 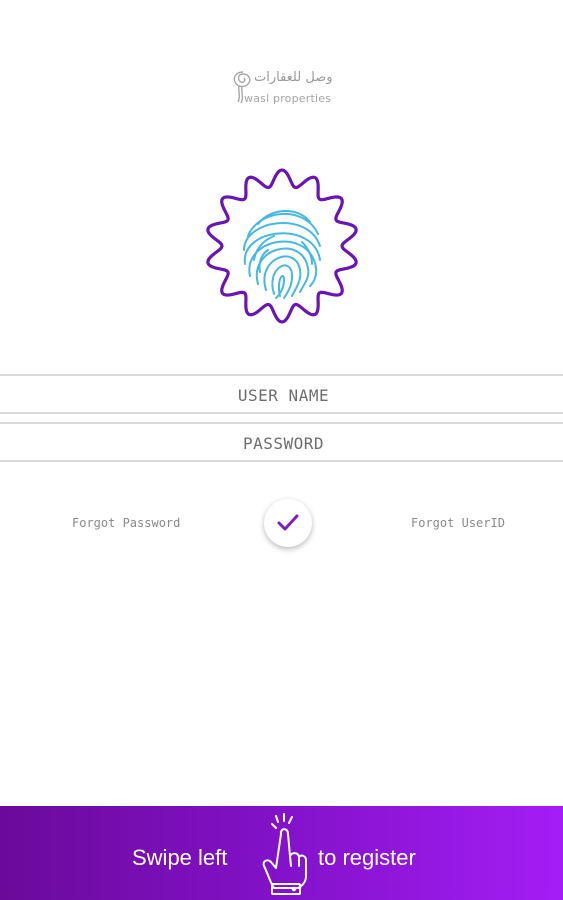 What do you see at coordinates (288, 98) in the screenshot?
I see `brand-latin-name: wasl properties` at bounding box center [288, 98].